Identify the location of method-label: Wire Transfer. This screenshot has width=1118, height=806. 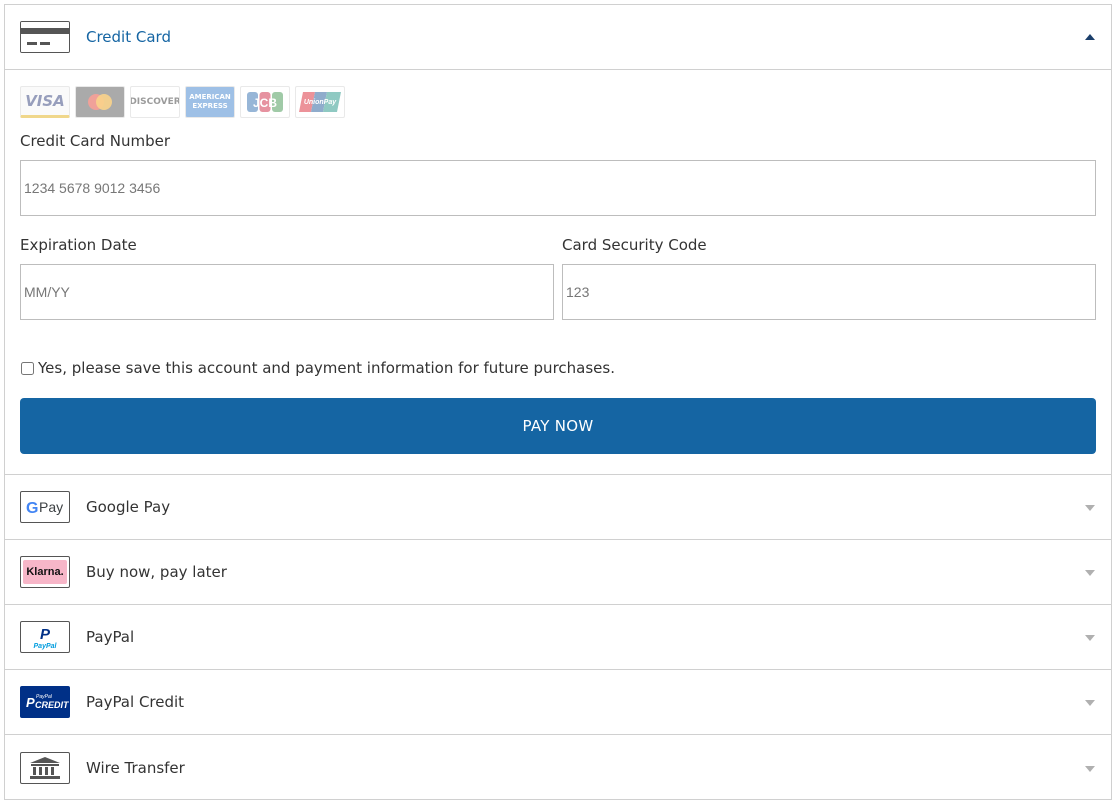
(135, 767).